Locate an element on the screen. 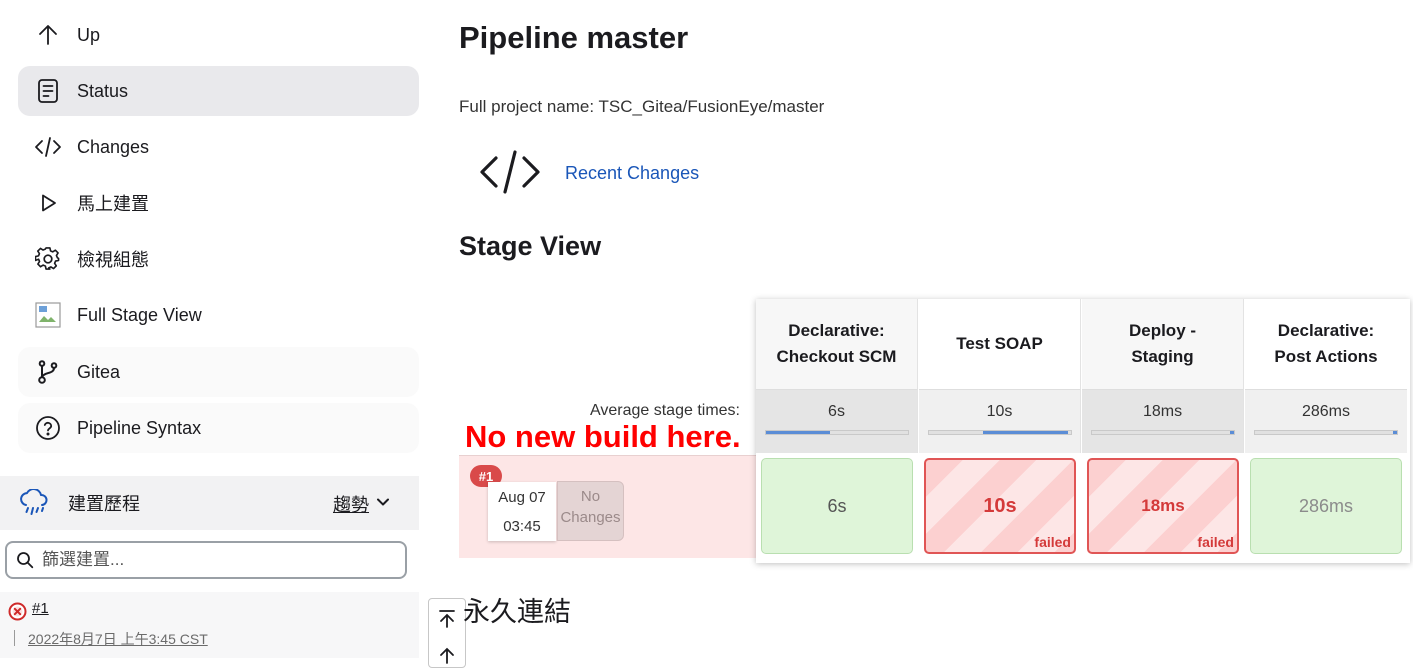  build-date: Aug 07 is located at coordinates (522, 497).